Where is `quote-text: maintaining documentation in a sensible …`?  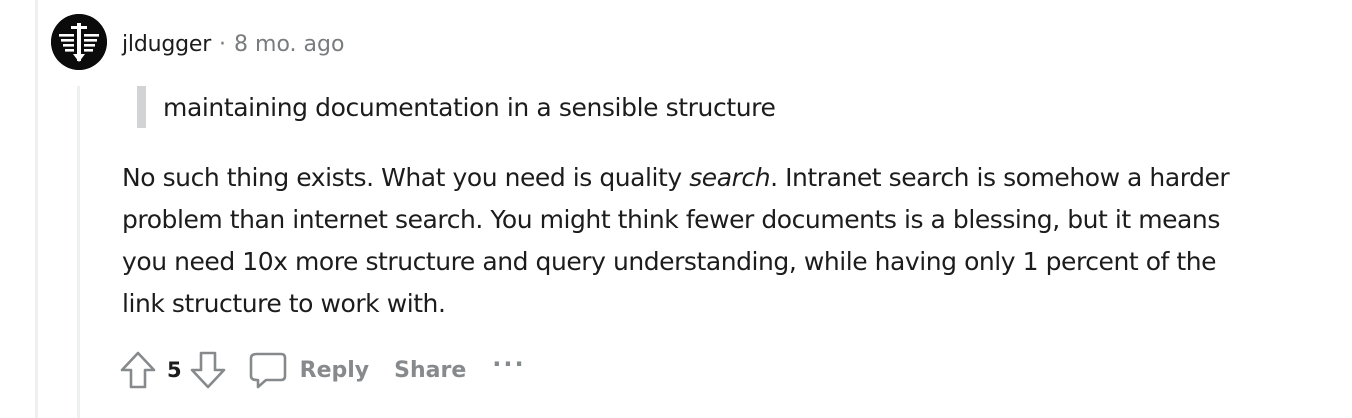
quote-text: maintaining documentation in a sensible … is located at coordinates (469, 107).